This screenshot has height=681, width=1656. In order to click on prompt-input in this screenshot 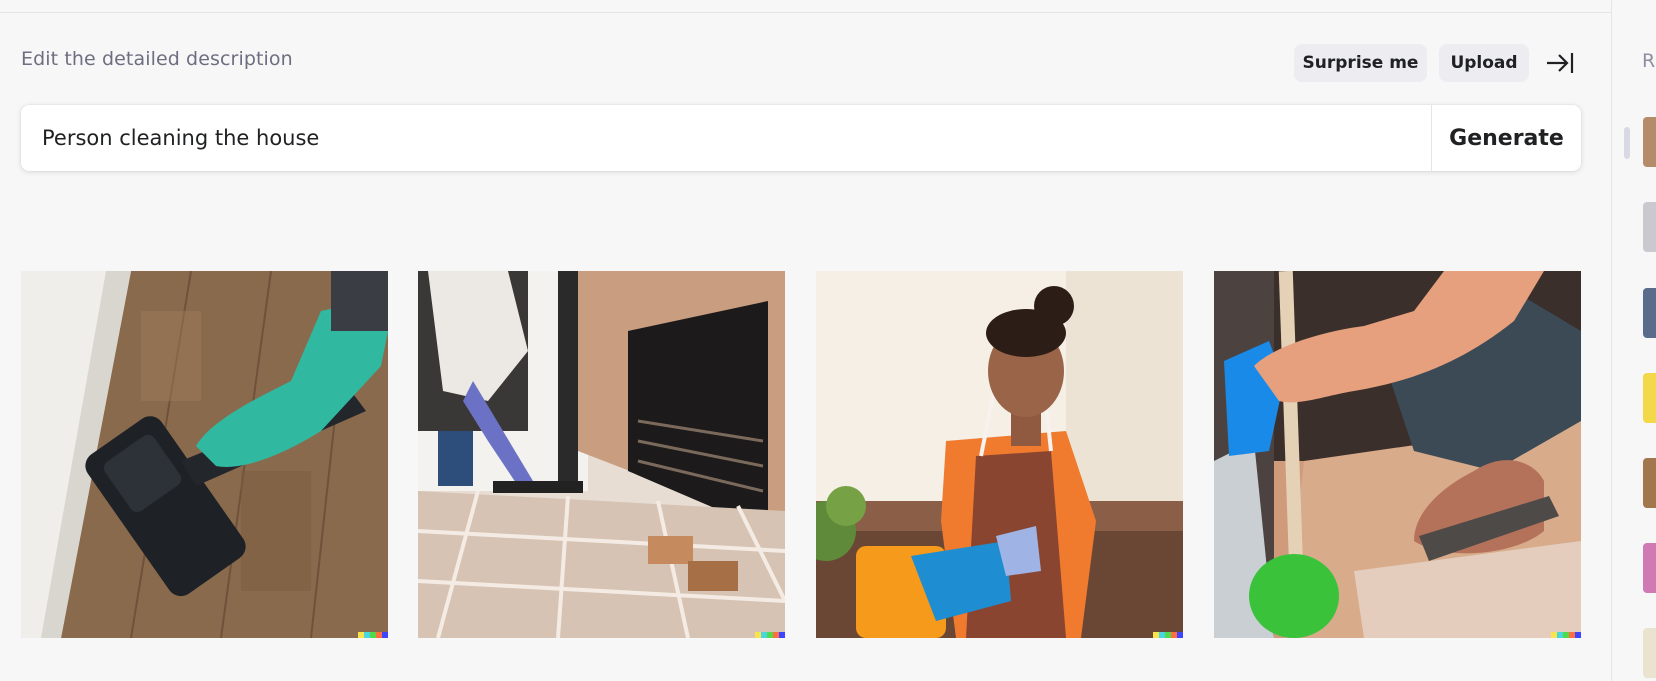, I will do `click(726, 138)`.